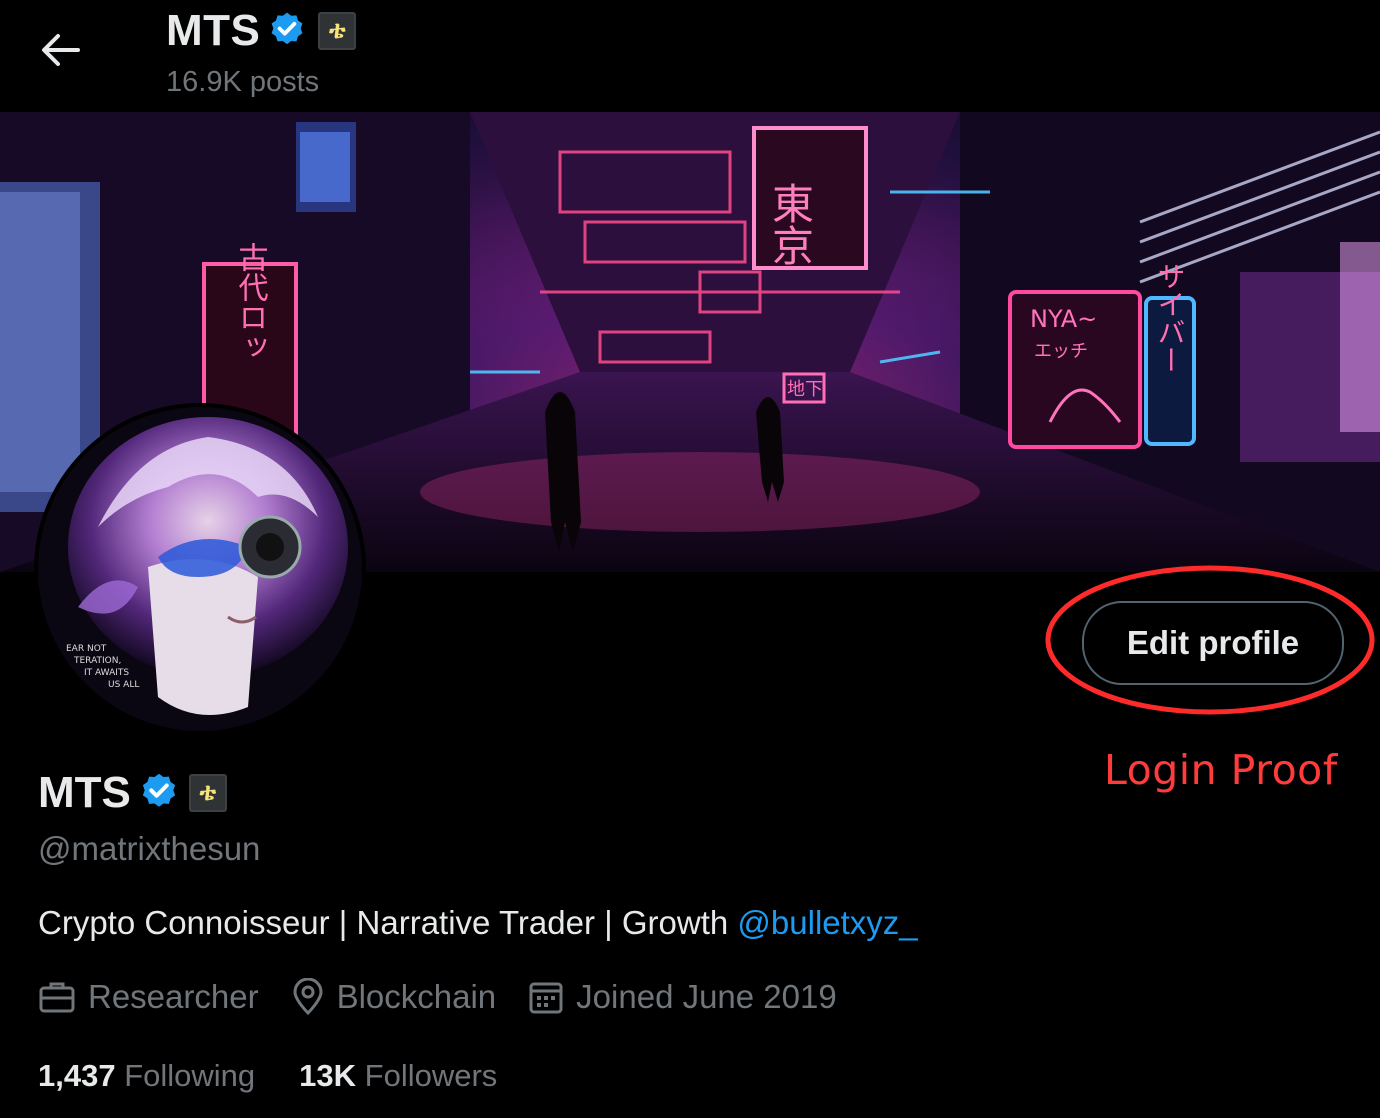 This screenshot has height=1118, width=1380. What do you see at coordinates (1210, 640) in the screenshot?
I see `annotation-ellipse` at bounding box center [1210, 640].